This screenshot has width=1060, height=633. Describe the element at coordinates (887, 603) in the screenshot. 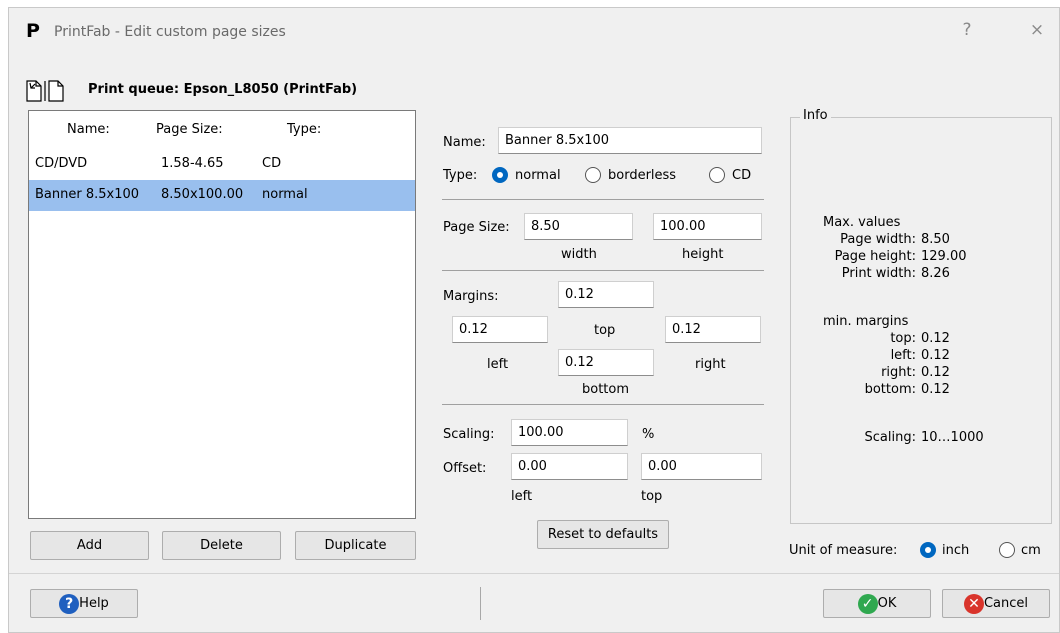

I see `ok-button-label: OK` at that location.